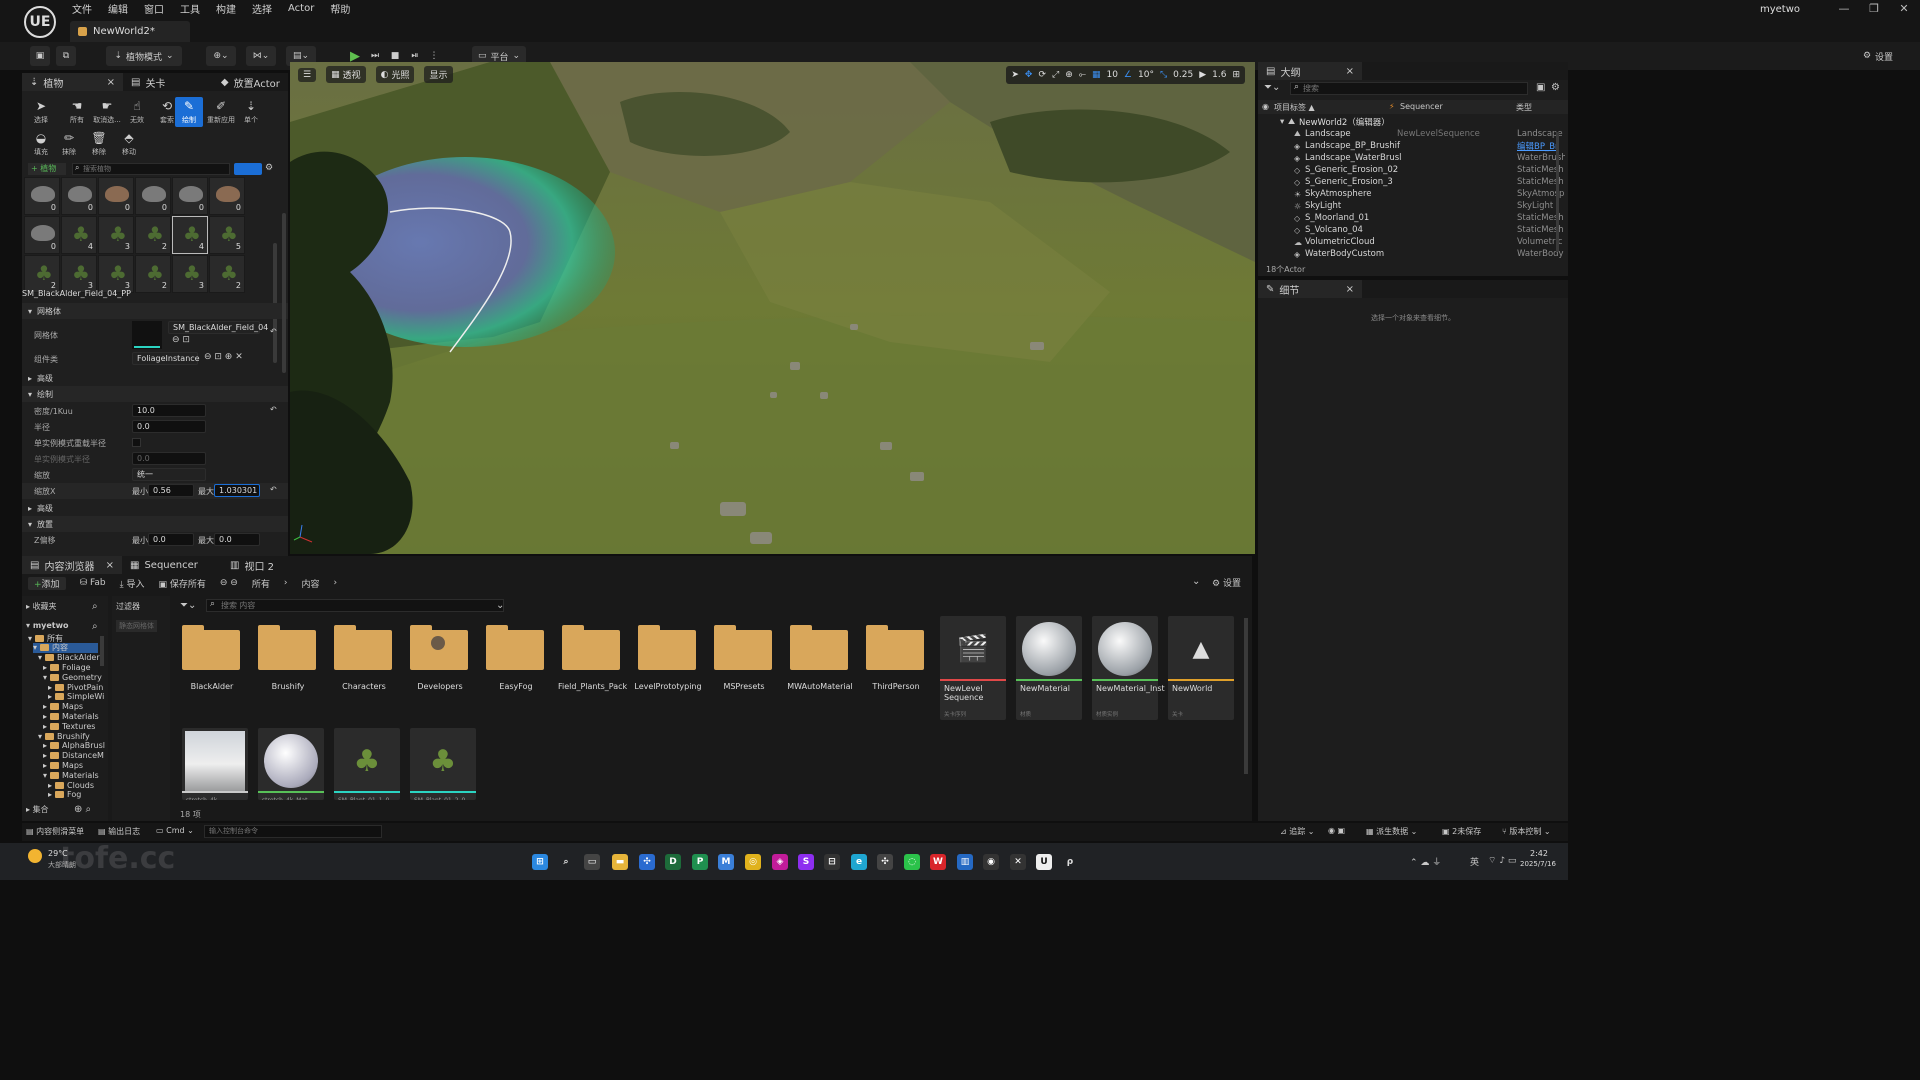  Describe the element at coordinates (1128, 668) in the screenshot. I see `asset-tile: NewMaterial_Inst 材质实例` at that location.